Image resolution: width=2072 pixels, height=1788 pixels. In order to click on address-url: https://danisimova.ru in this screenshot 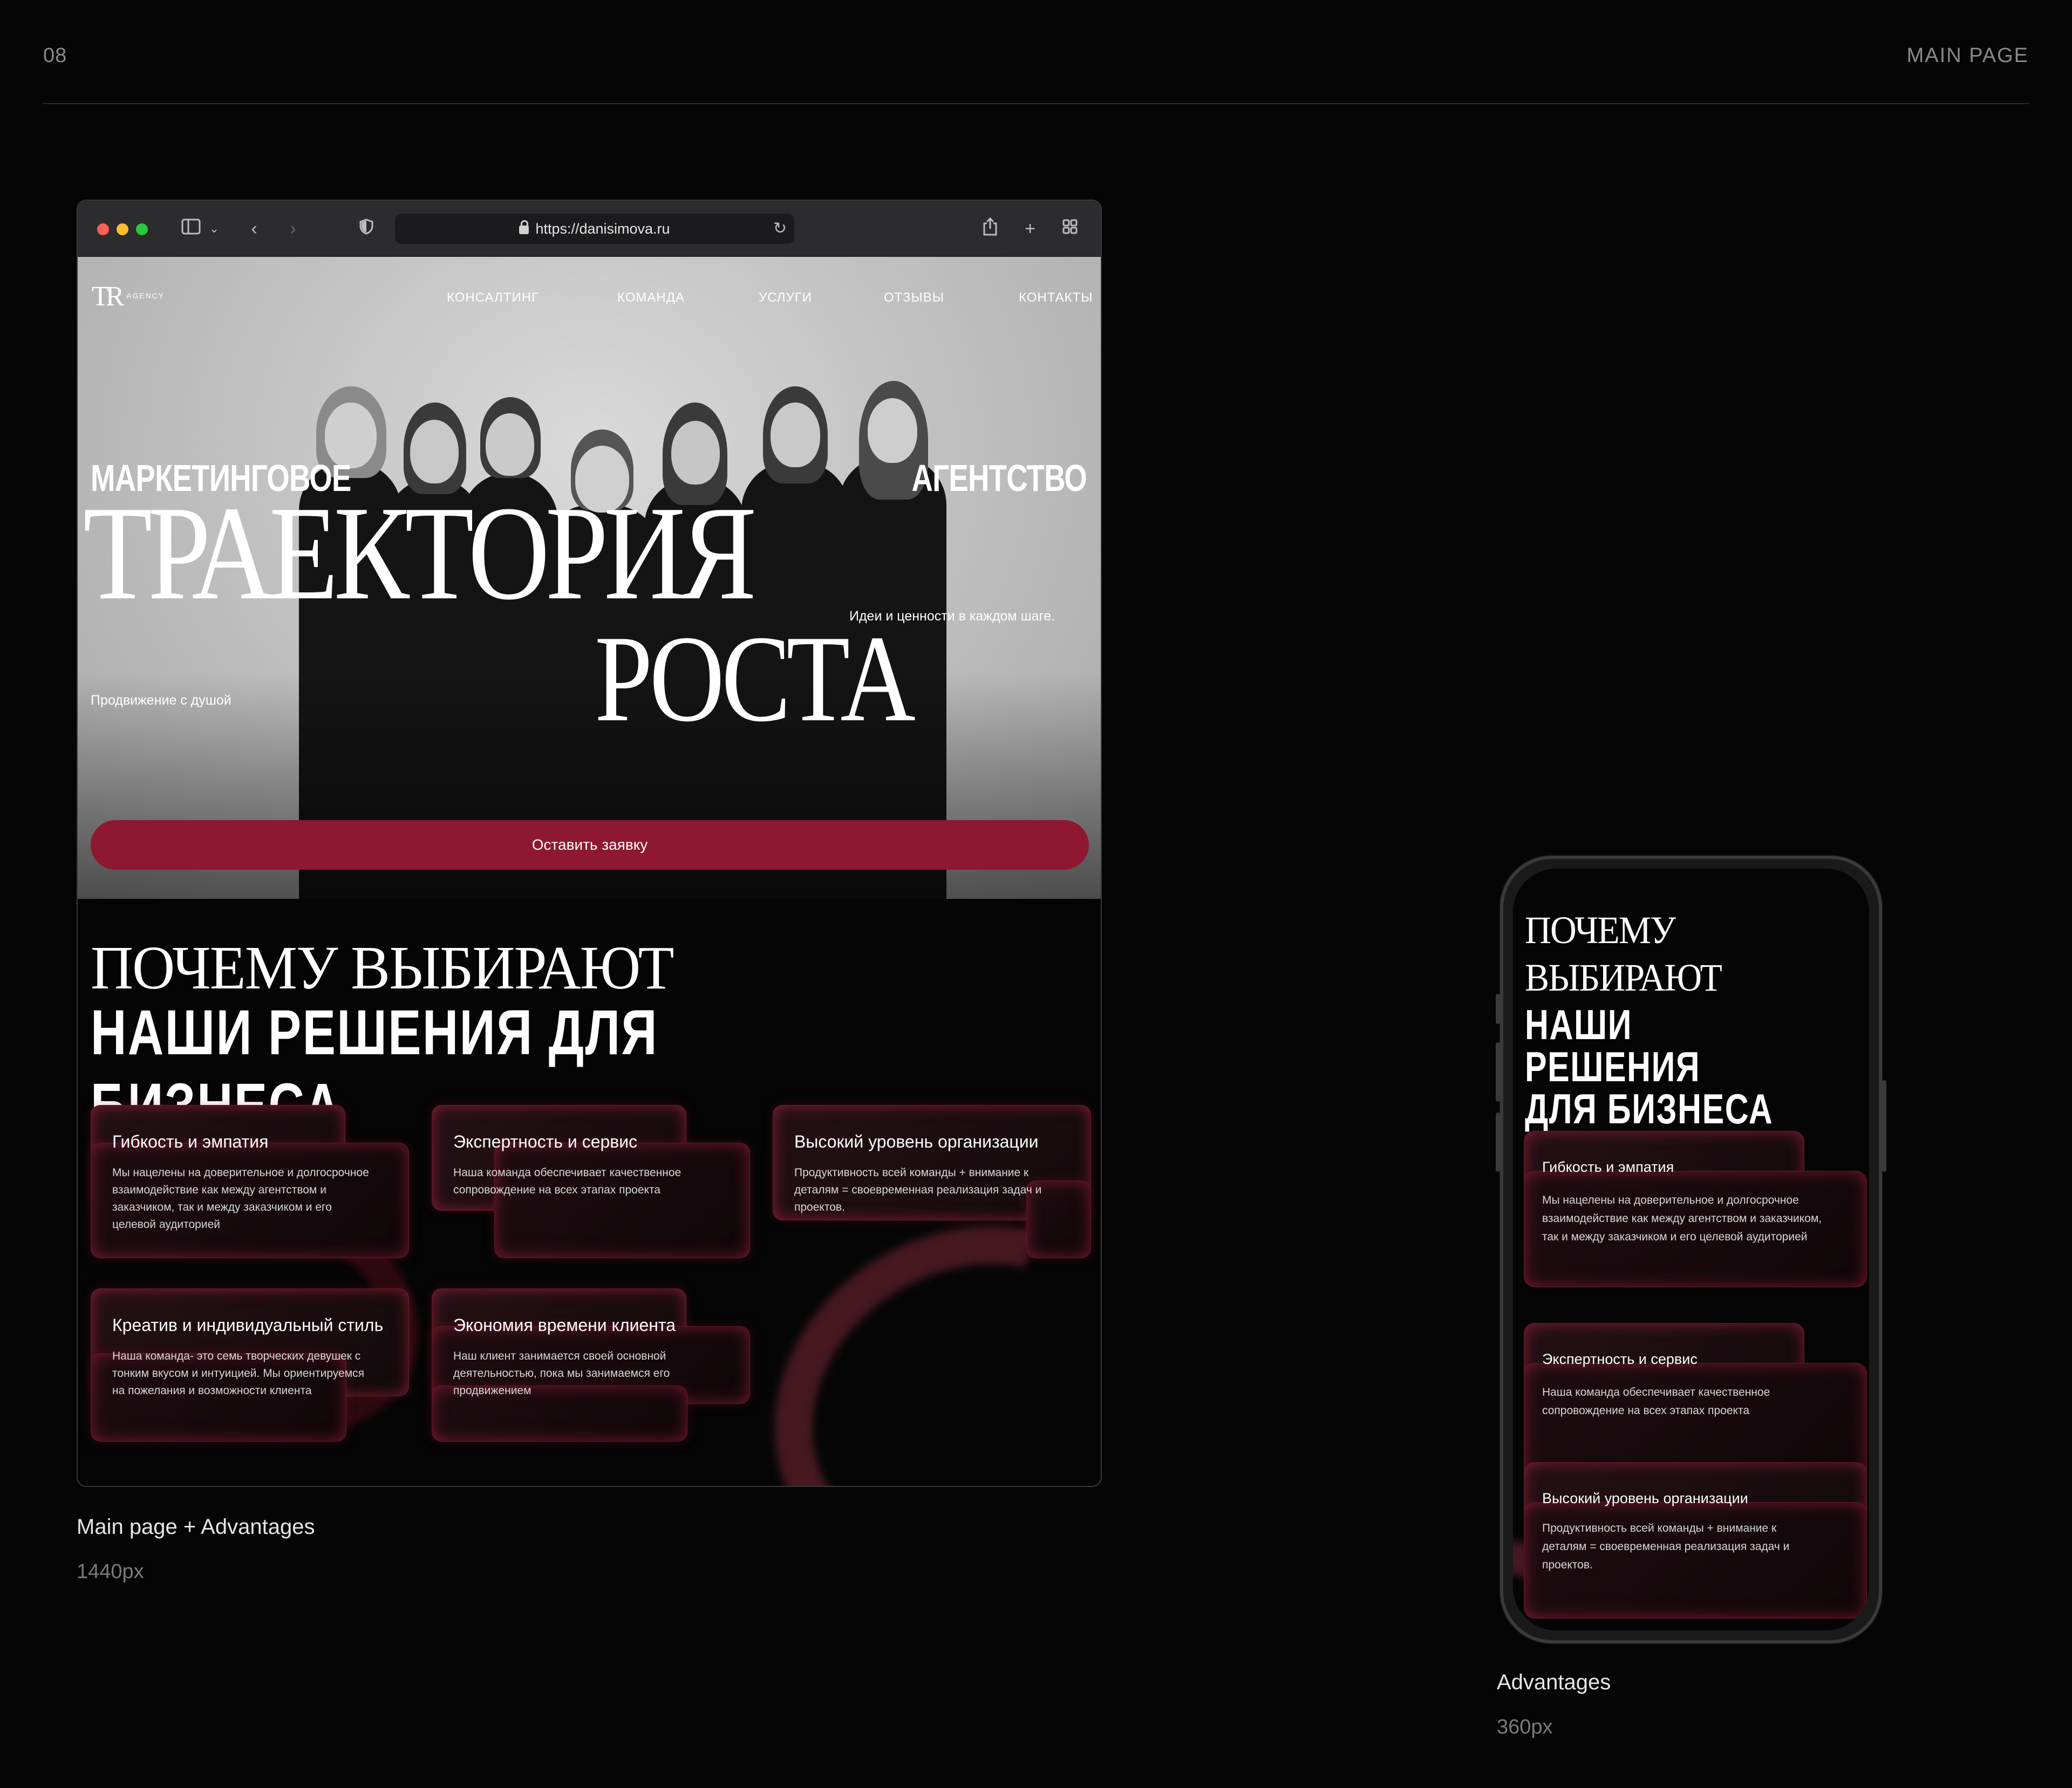, I will do `click(602, 229)`.